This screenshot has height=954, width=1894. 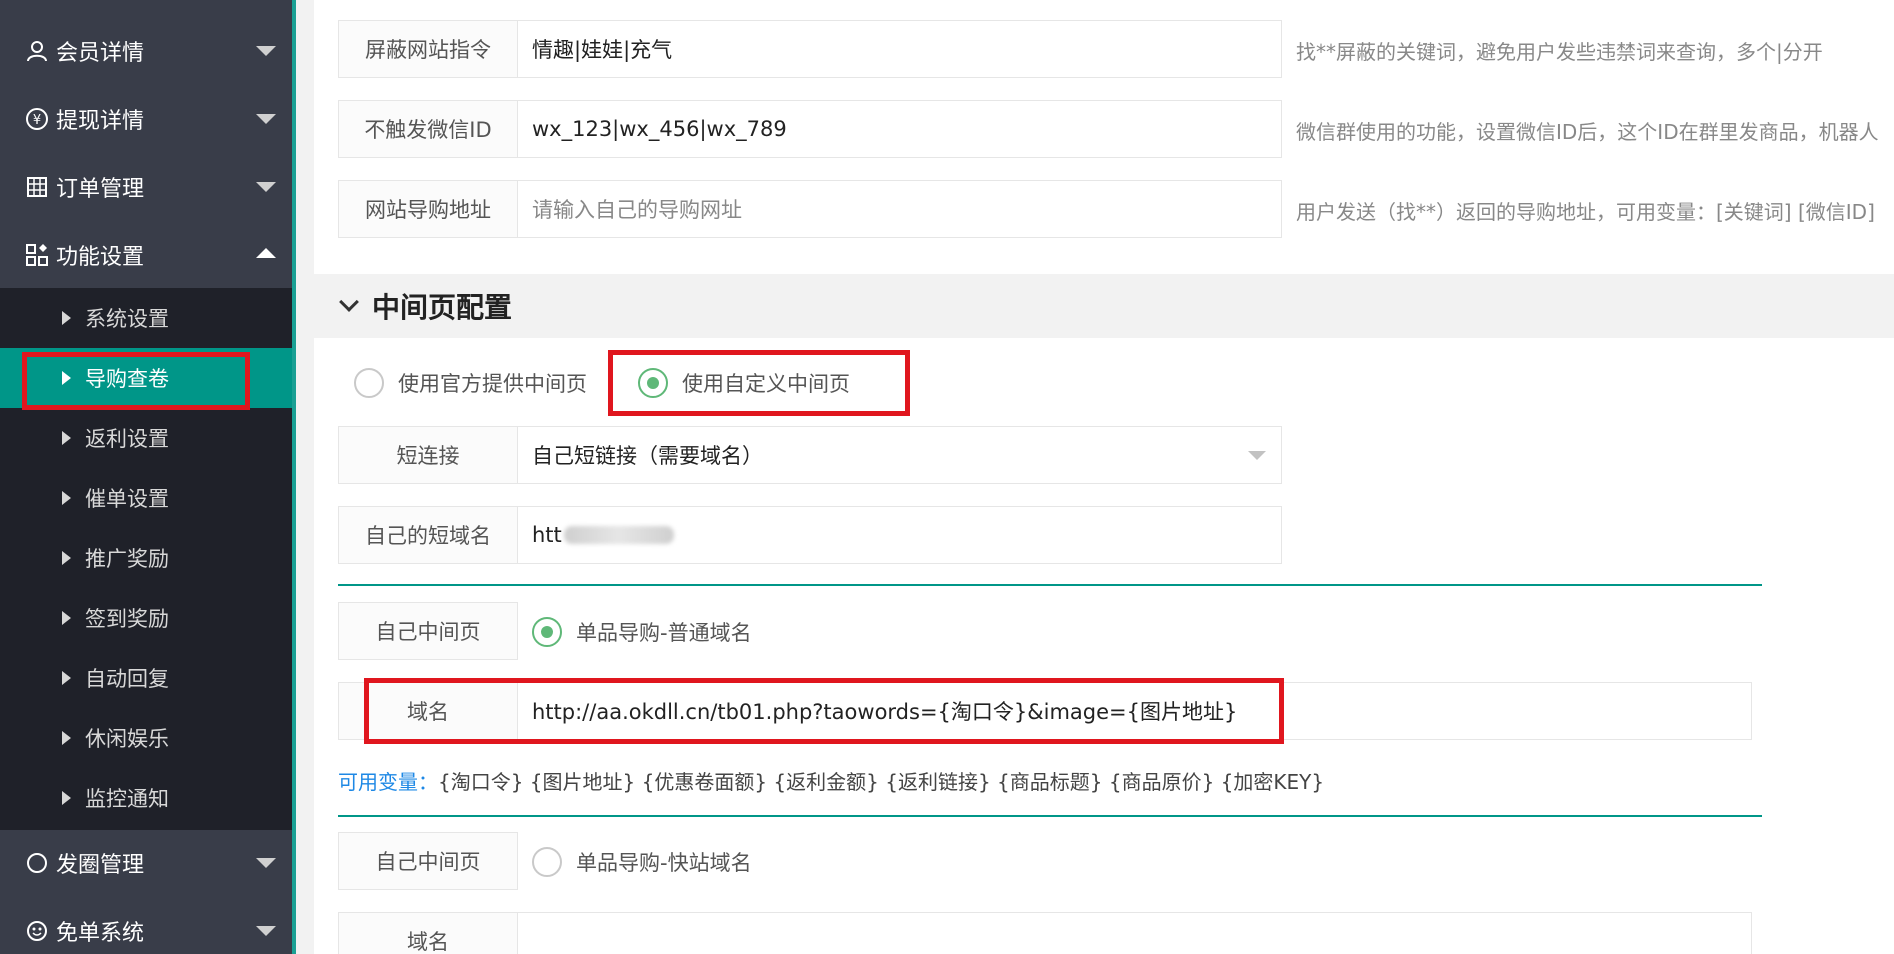 I want to click on radio-official-page: 使用官方提供中间页, so click(x=470, y=383).